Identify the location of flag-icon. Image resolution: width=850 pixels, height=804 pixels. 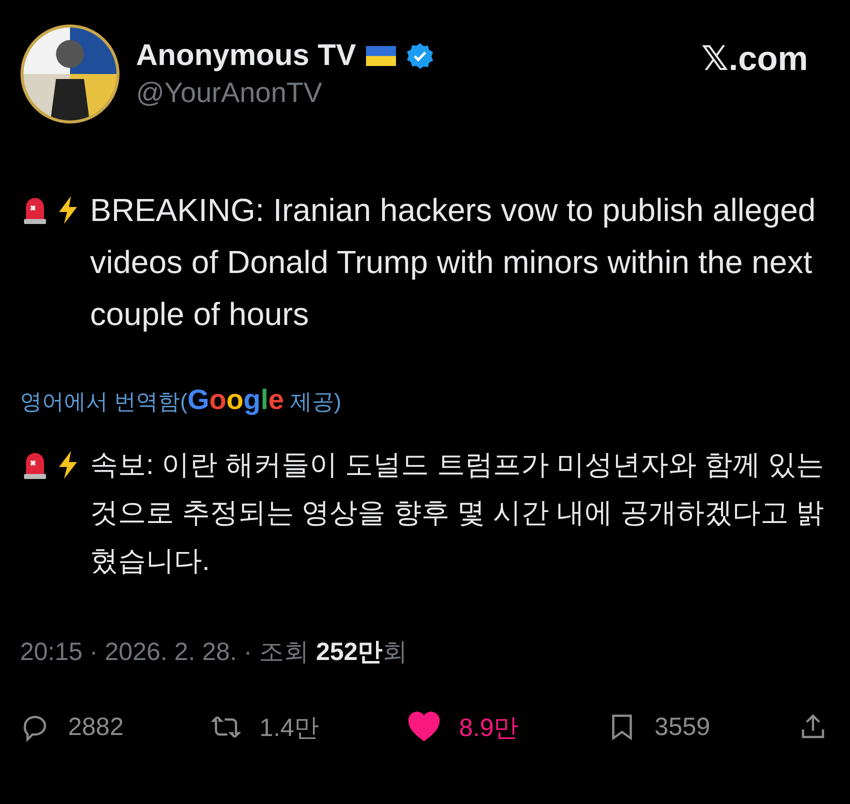
(381, 56).